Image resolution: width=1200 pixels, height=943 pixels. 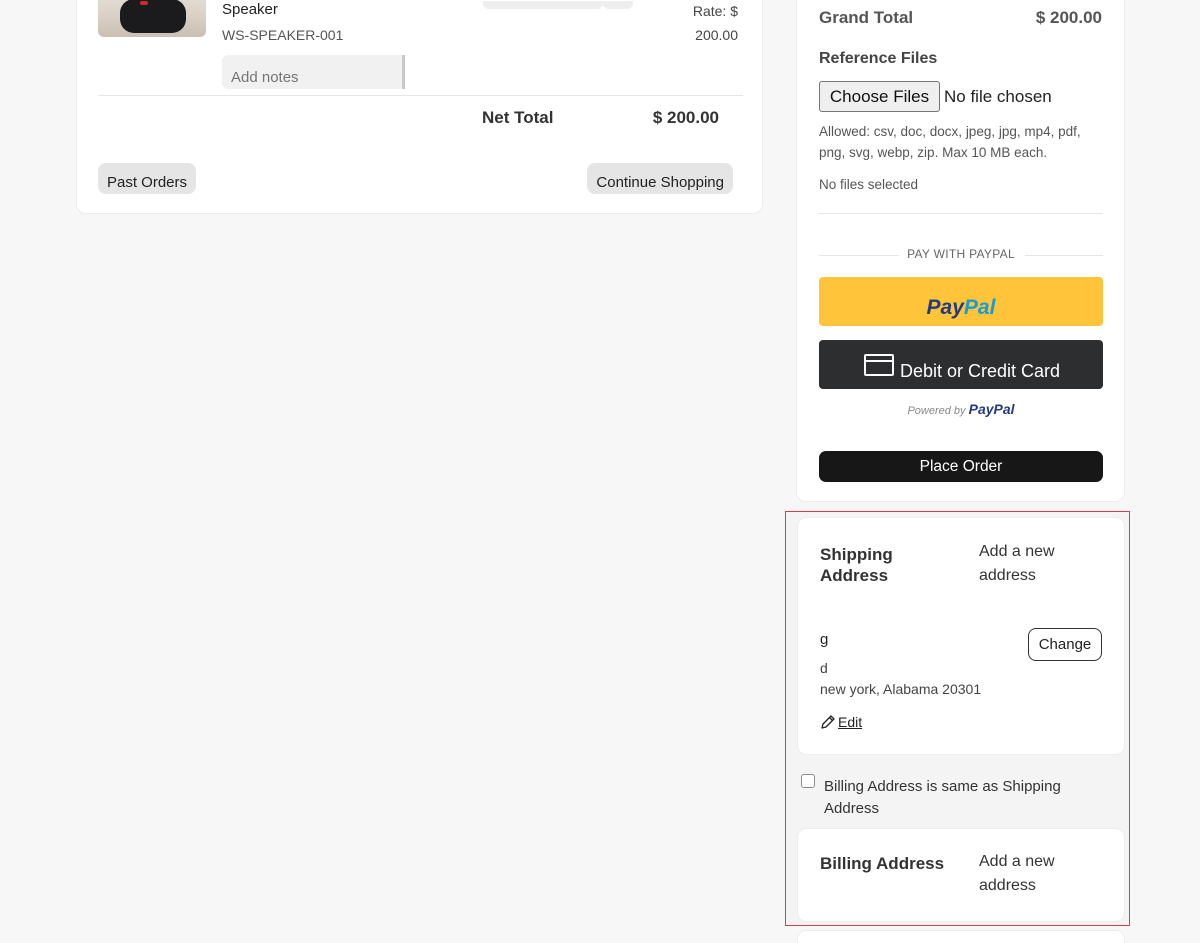 What do you see at coordinates (879, 96) in the screenshot?
I see `choose-files-button: Choose Files` at bounding box center [879, 96].